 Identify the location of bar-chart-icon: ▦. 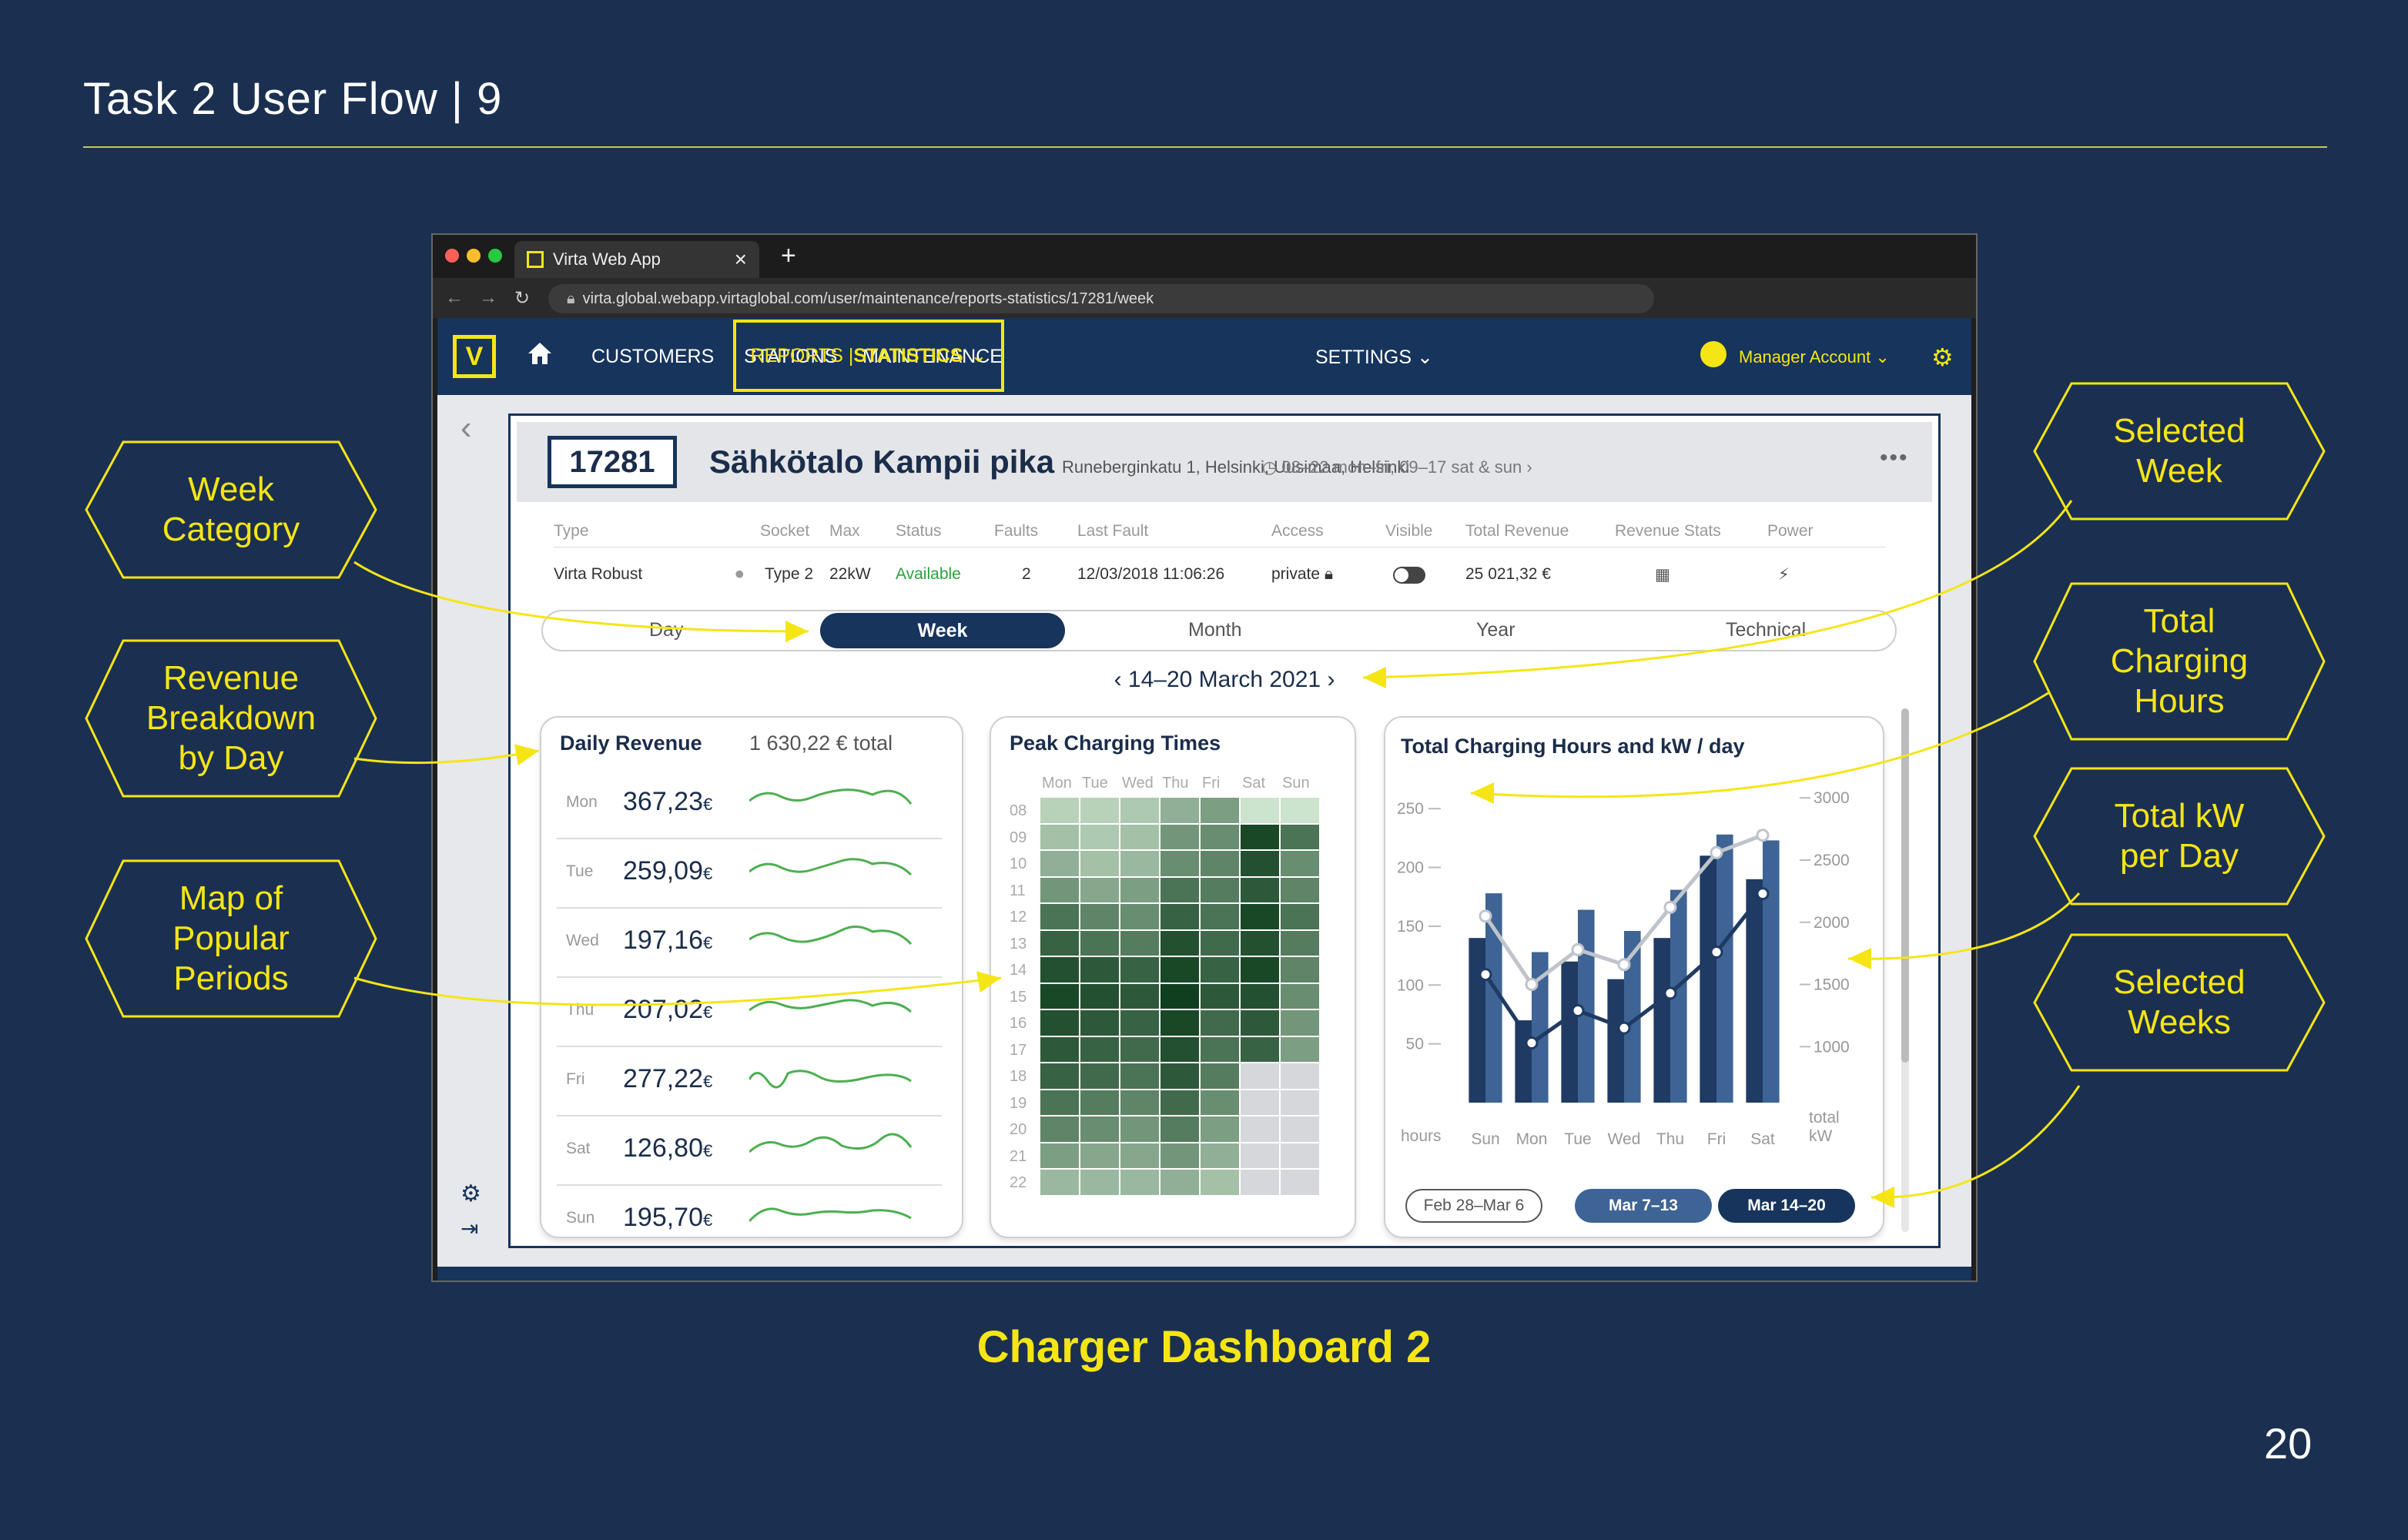
(1662, 574).